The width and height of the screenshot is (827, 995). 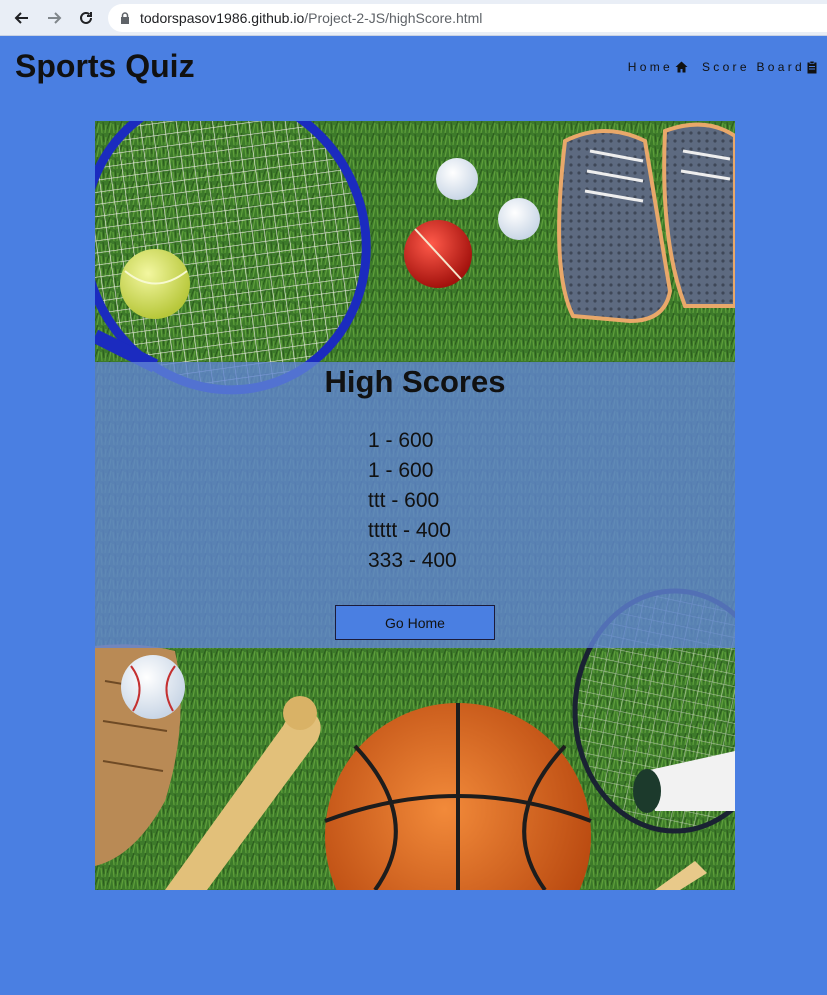 I want to click on reload-button, so click(x=86, y=18).